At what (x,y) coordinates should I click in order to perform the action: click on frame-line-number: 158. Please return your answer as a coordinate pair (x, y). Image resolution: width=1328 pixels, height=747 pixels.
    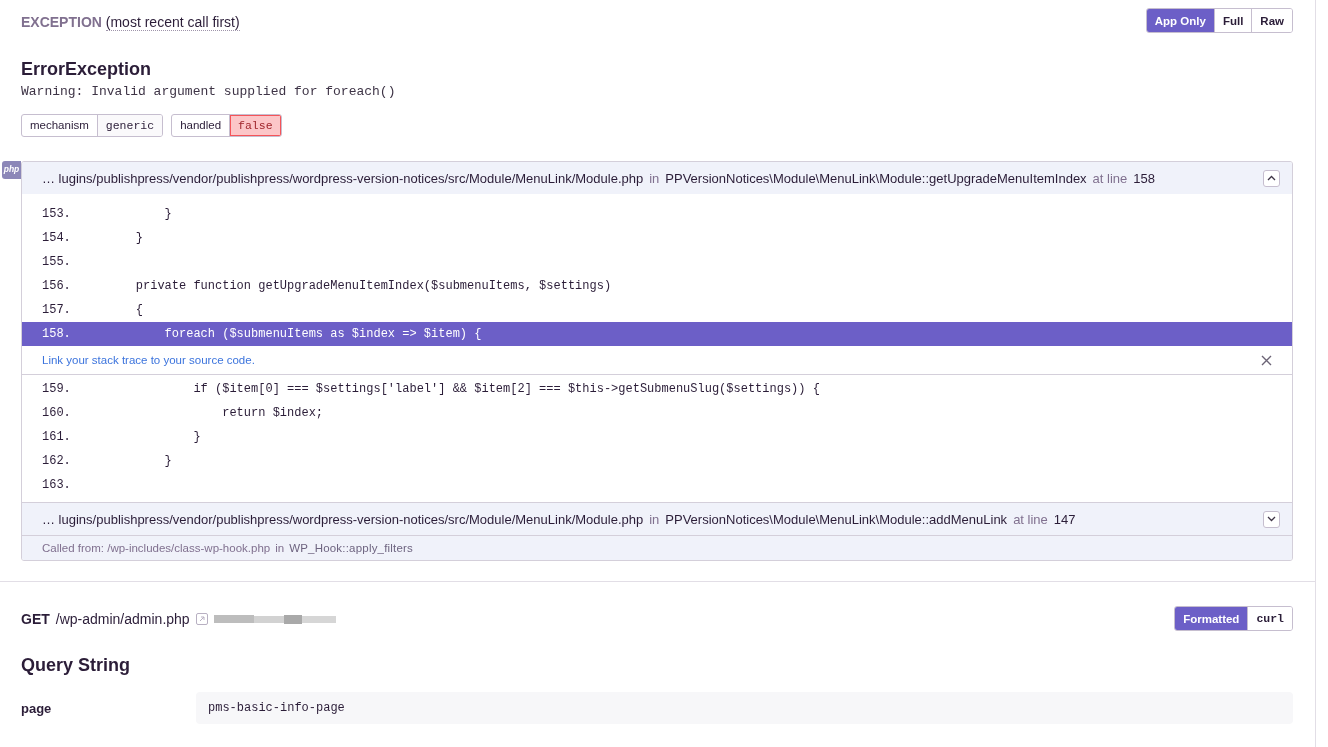
    Looking at the image, I should click on (1144, 178).